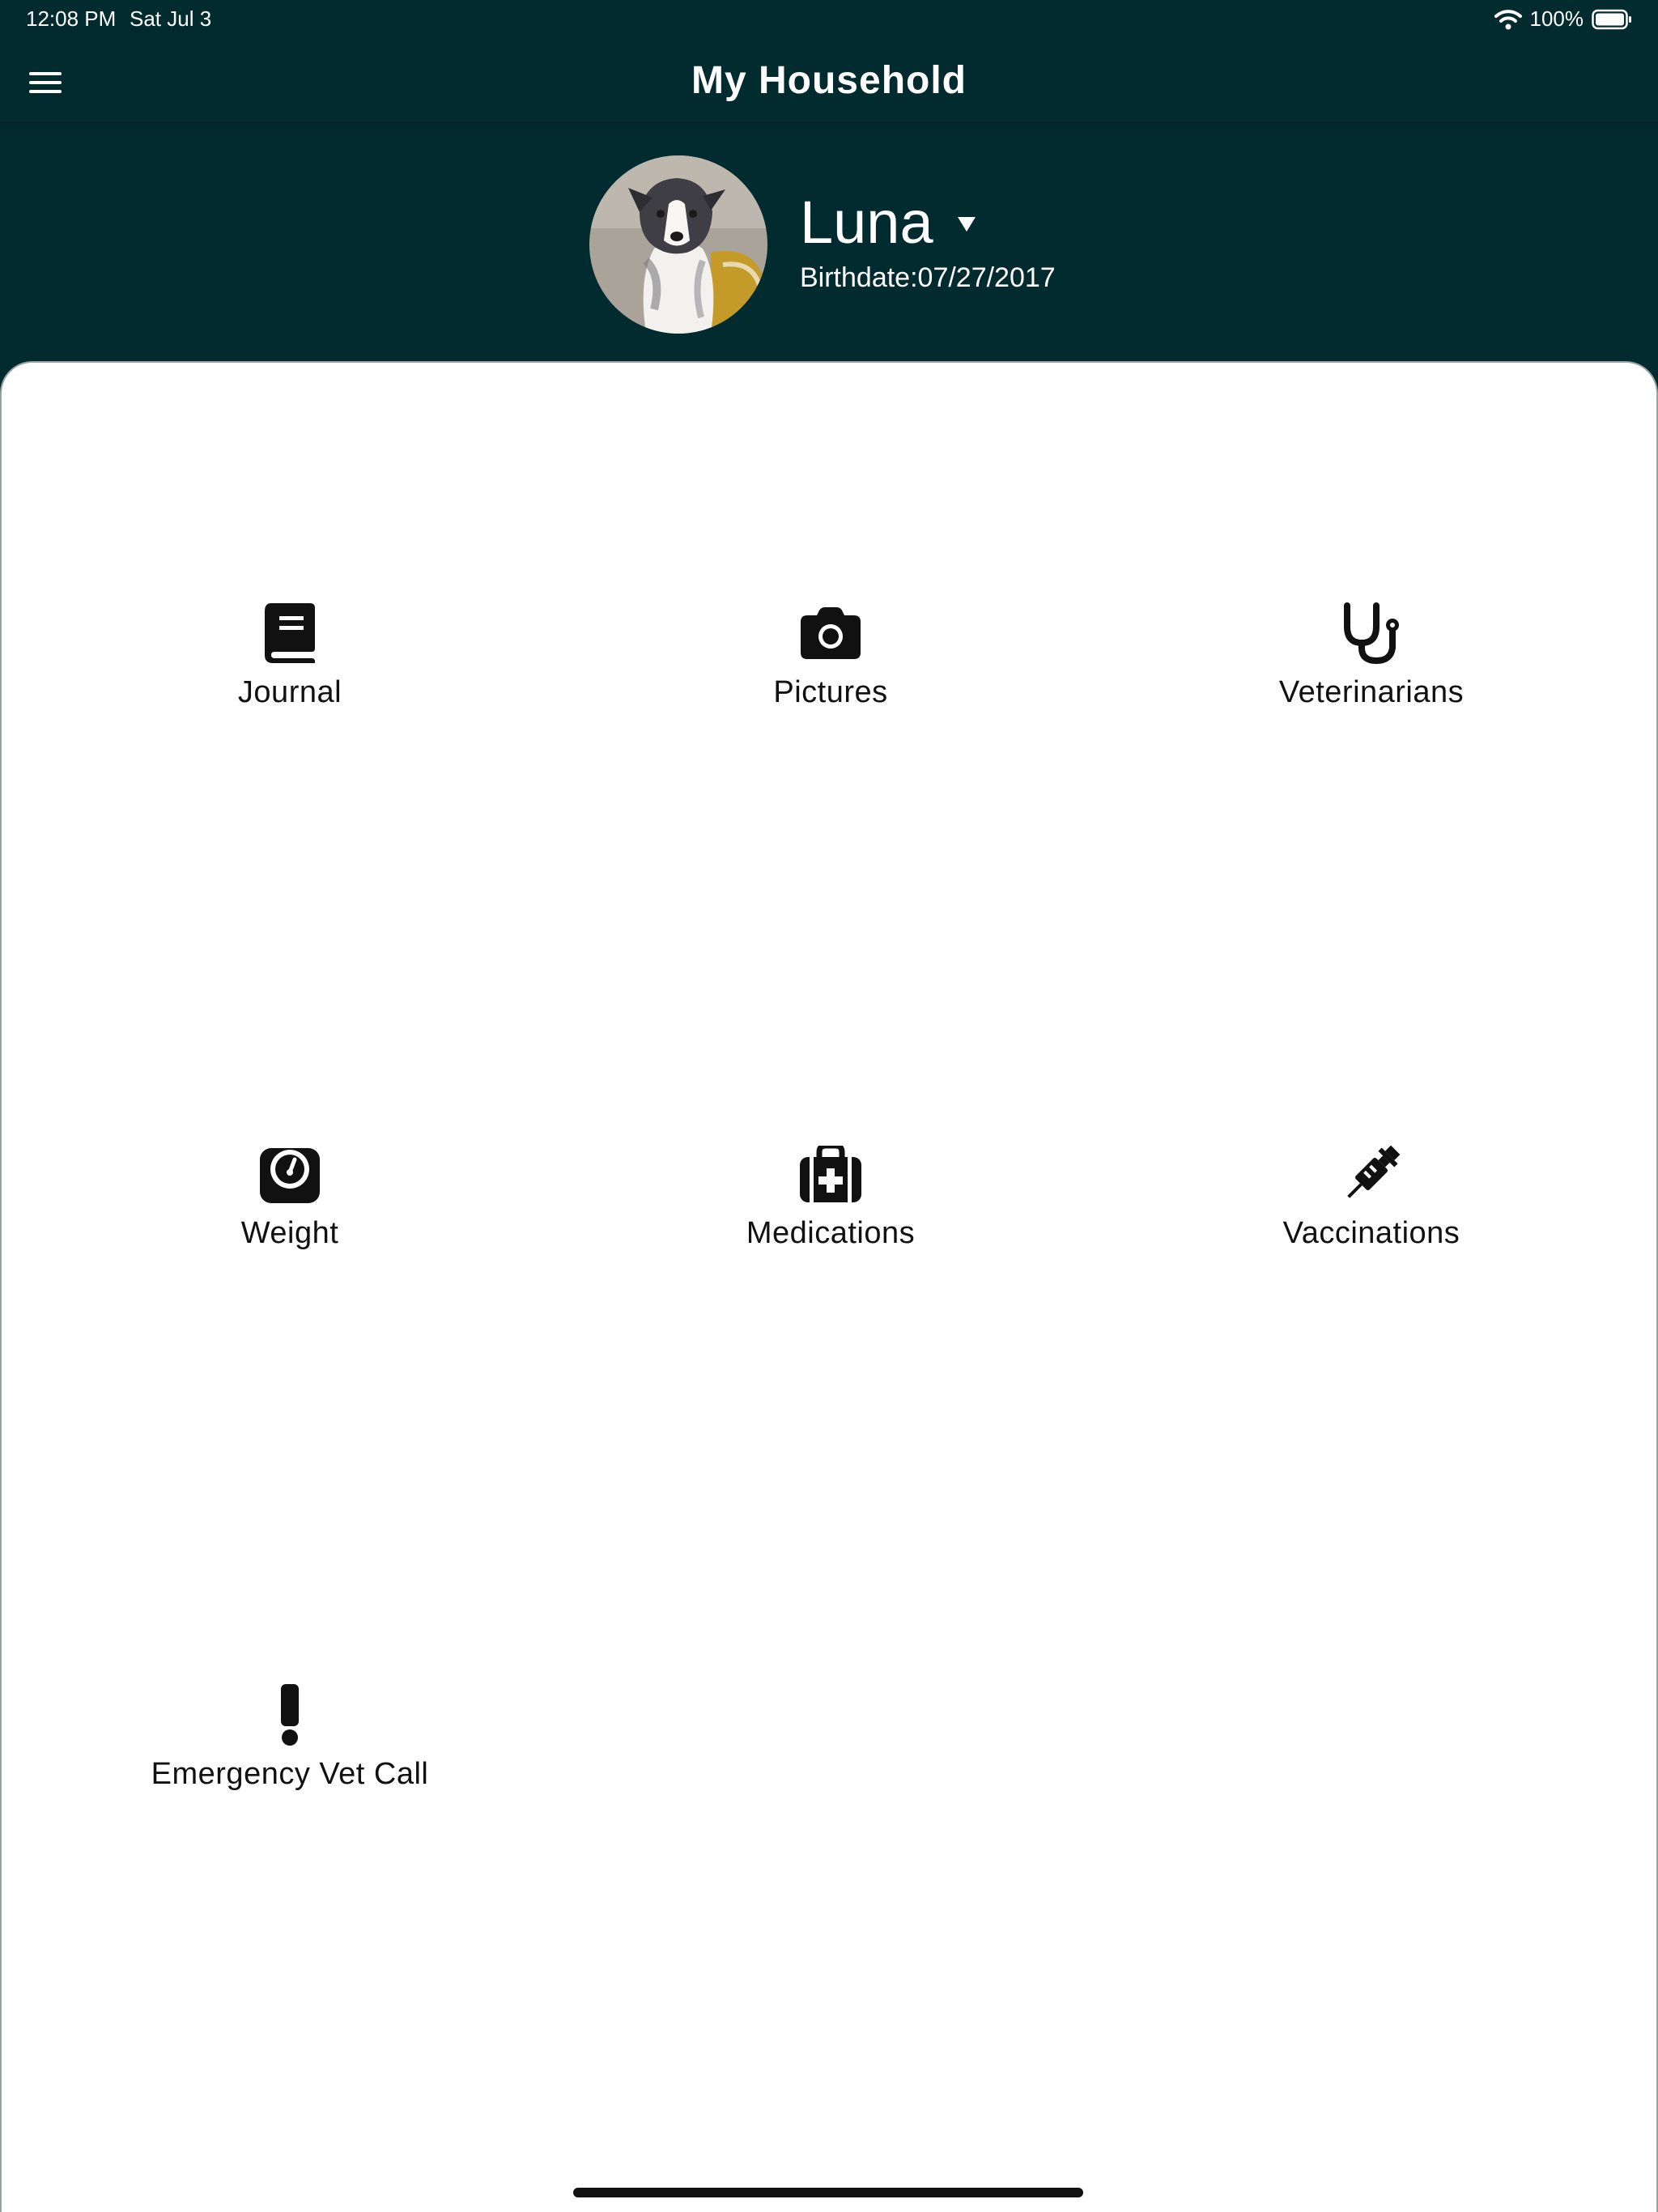  I want to click on pet-header: Luna Birthdate:07/27/2017, so click(829, 247).